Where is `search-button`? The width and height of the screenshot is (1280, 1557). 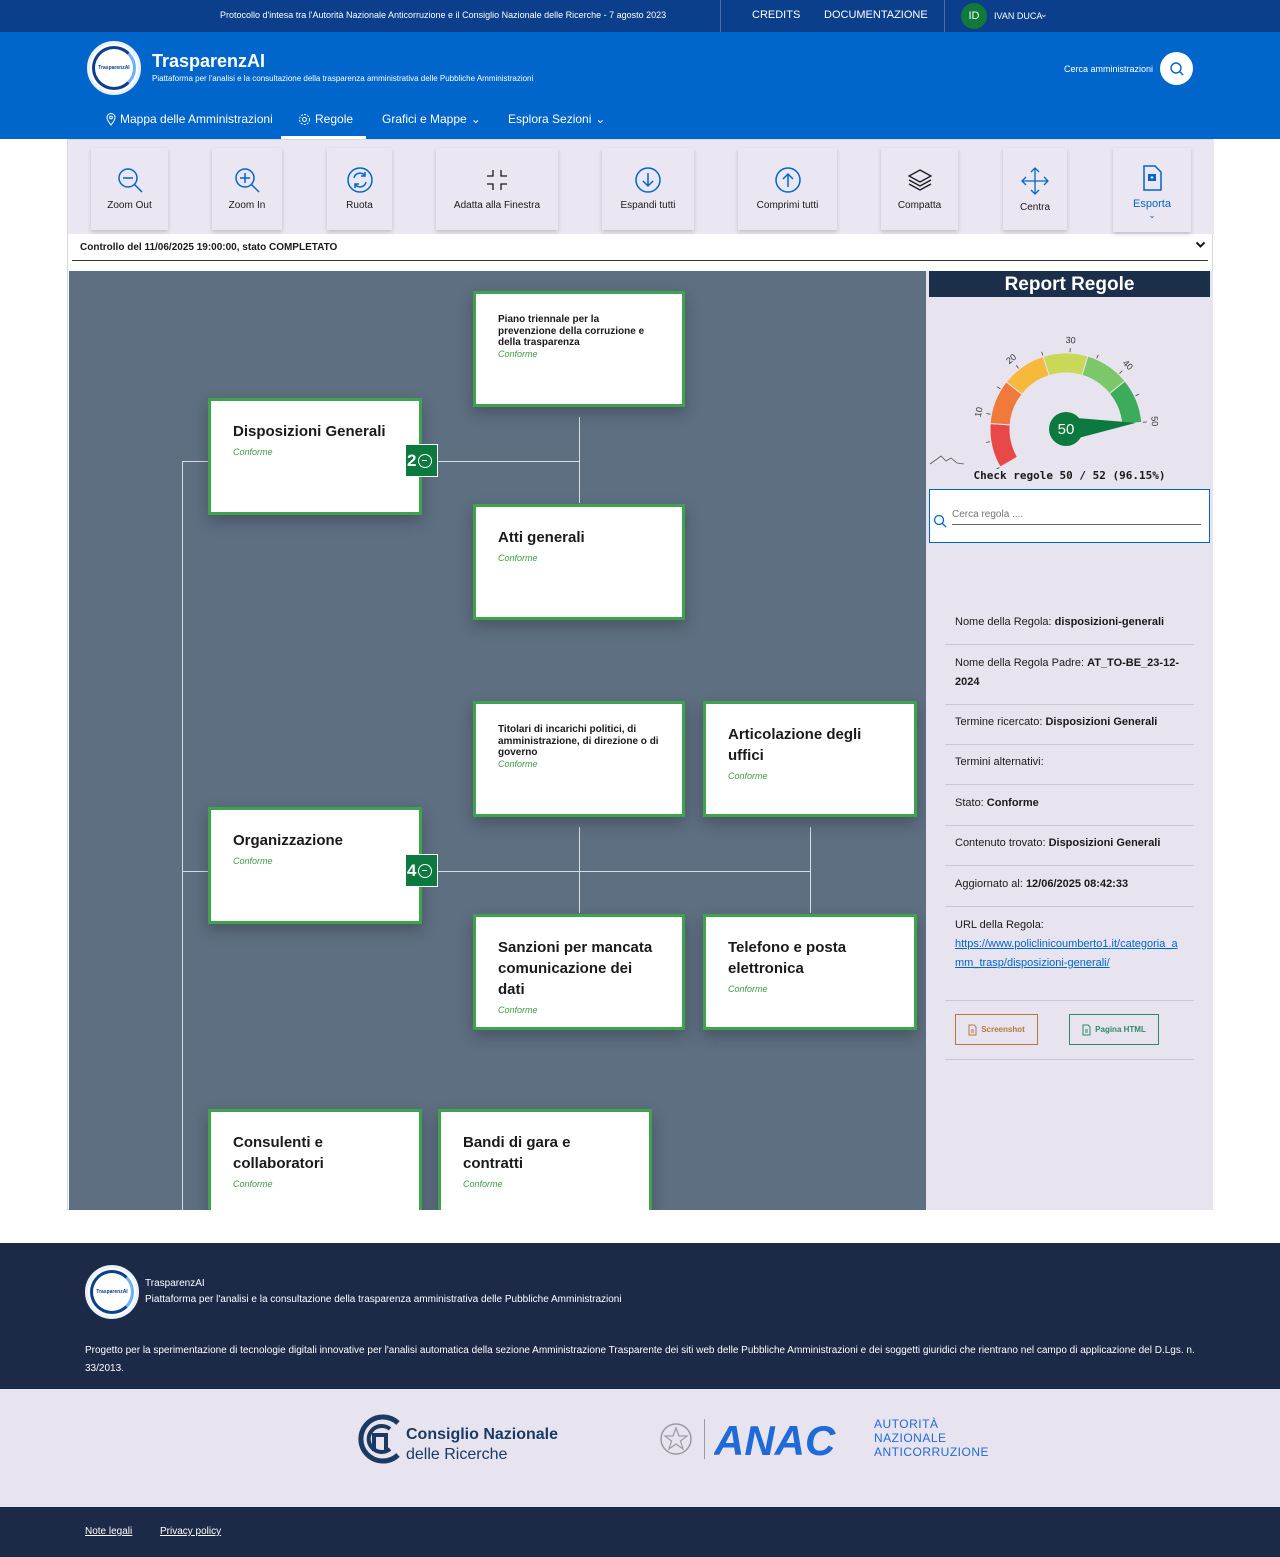 search-button is located at coordinates (1176, 68).